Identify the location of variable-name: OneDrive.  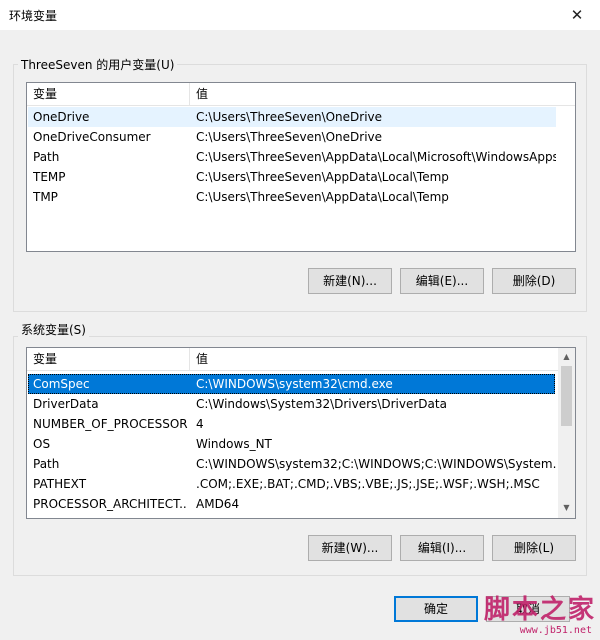
(61, 117).